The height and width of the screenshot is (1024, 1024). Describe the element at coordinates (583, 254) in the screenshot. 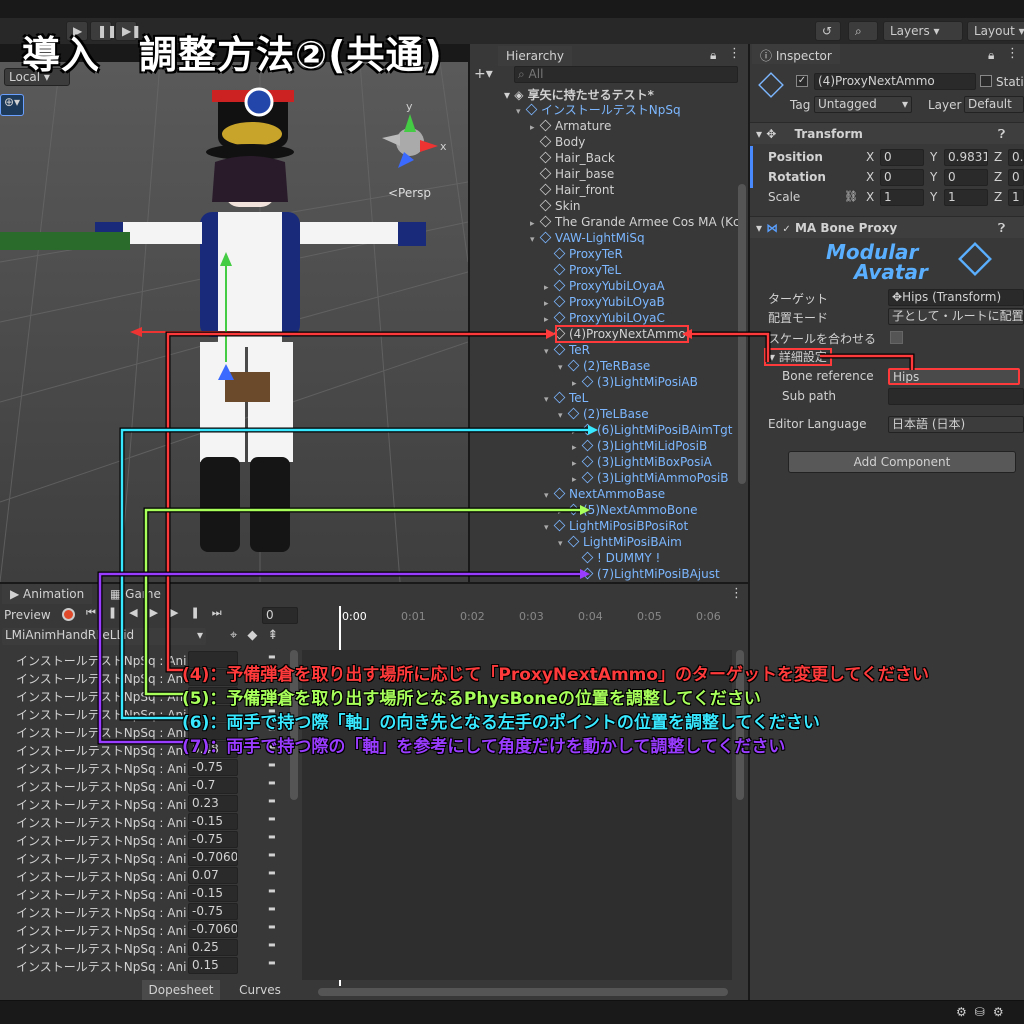

I see `hierarchy-item: ProxyTeR` at that location.